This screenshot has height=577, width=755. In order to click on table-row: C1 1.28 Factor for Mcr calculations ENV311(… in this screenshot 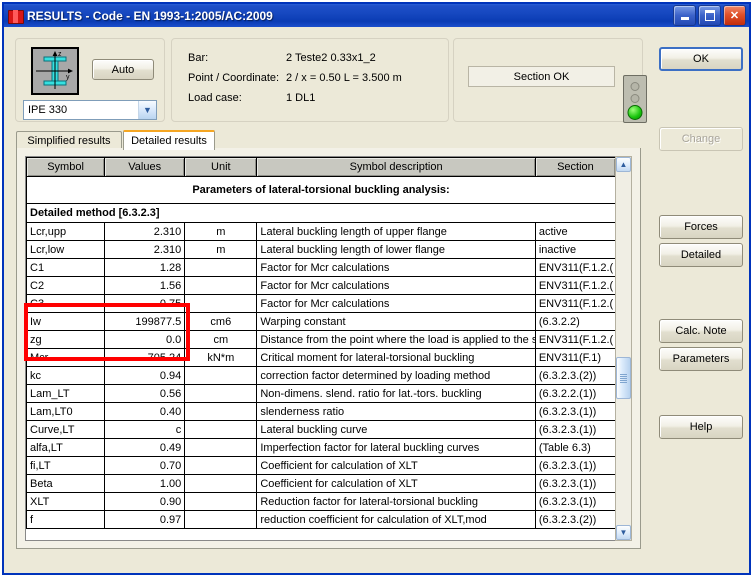, I will do `click(321, 267)`.